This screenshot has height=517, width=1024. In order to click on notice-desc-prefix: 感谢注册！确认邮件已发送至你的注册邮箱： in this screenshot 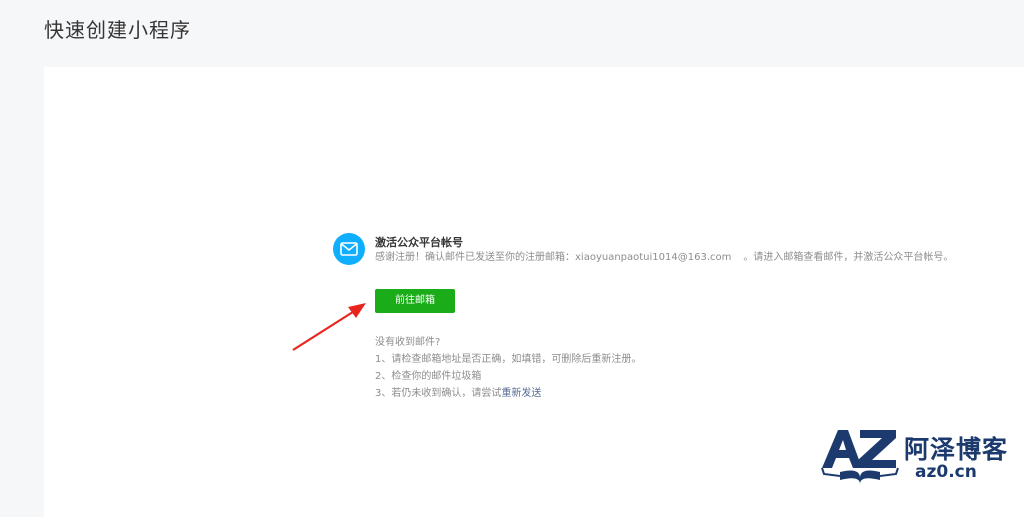, I will do `click(475, 257)`.